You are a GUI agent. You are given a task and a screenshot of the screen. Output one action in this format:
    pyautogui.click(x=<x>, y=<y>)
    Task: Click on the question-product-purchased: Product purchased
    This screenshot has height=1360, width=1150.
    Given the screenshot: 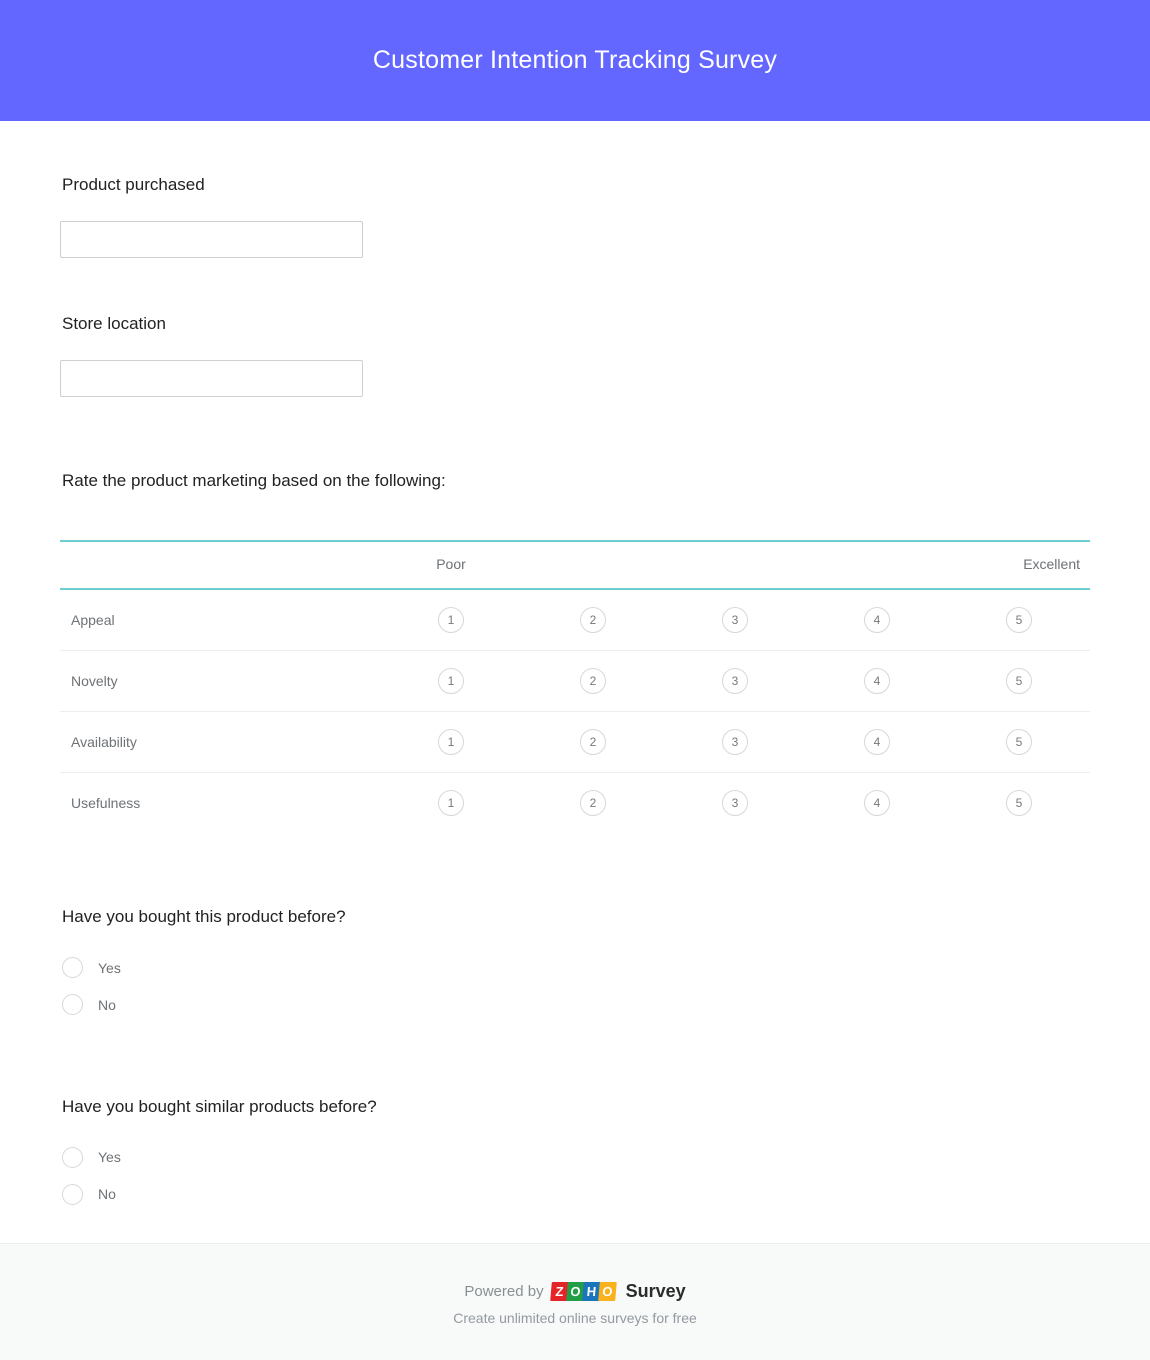 What is the action you would take?
    pyautogui.click(x=575, y=215)
    